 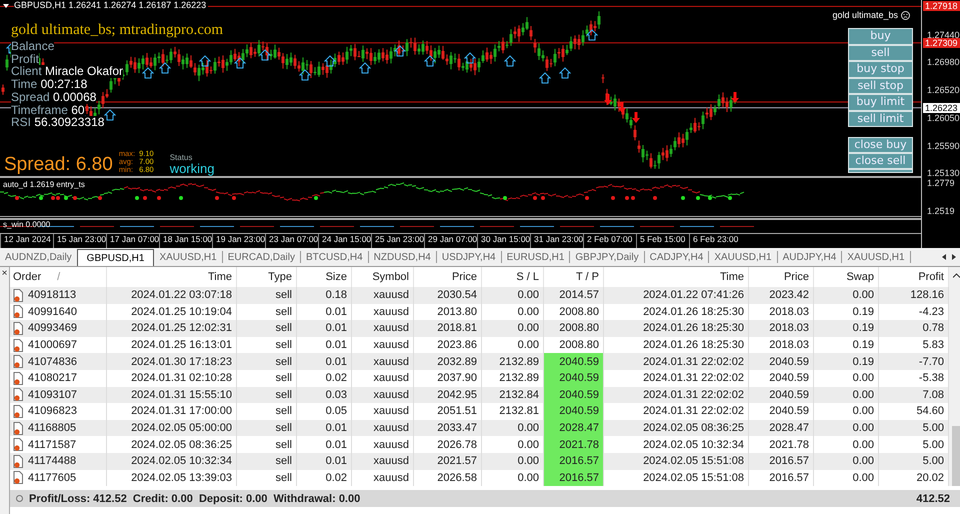 What do you see at coordinates (19, 498) in the screenshot?
I see `status-dot-icon` at bounding box center [19, 498].